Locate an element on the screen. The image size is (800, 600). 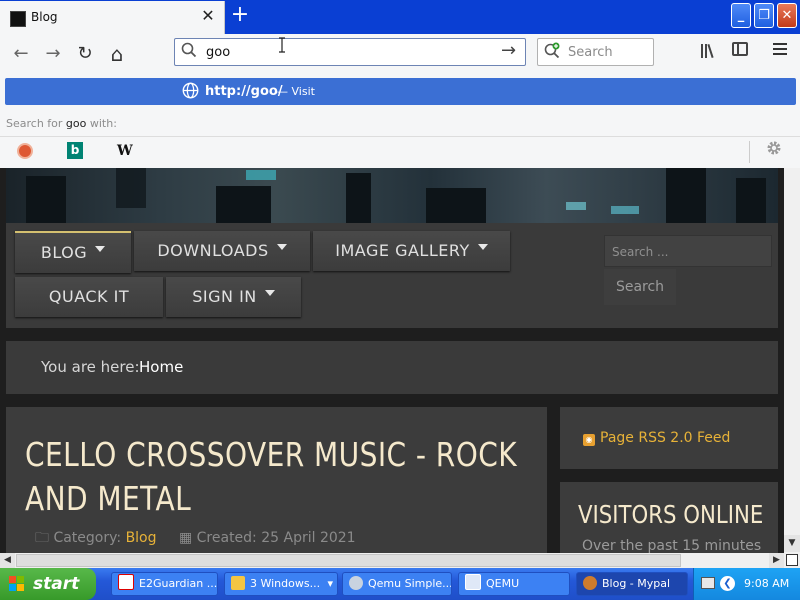
yandex-icon is located at coordinates (126, 582).